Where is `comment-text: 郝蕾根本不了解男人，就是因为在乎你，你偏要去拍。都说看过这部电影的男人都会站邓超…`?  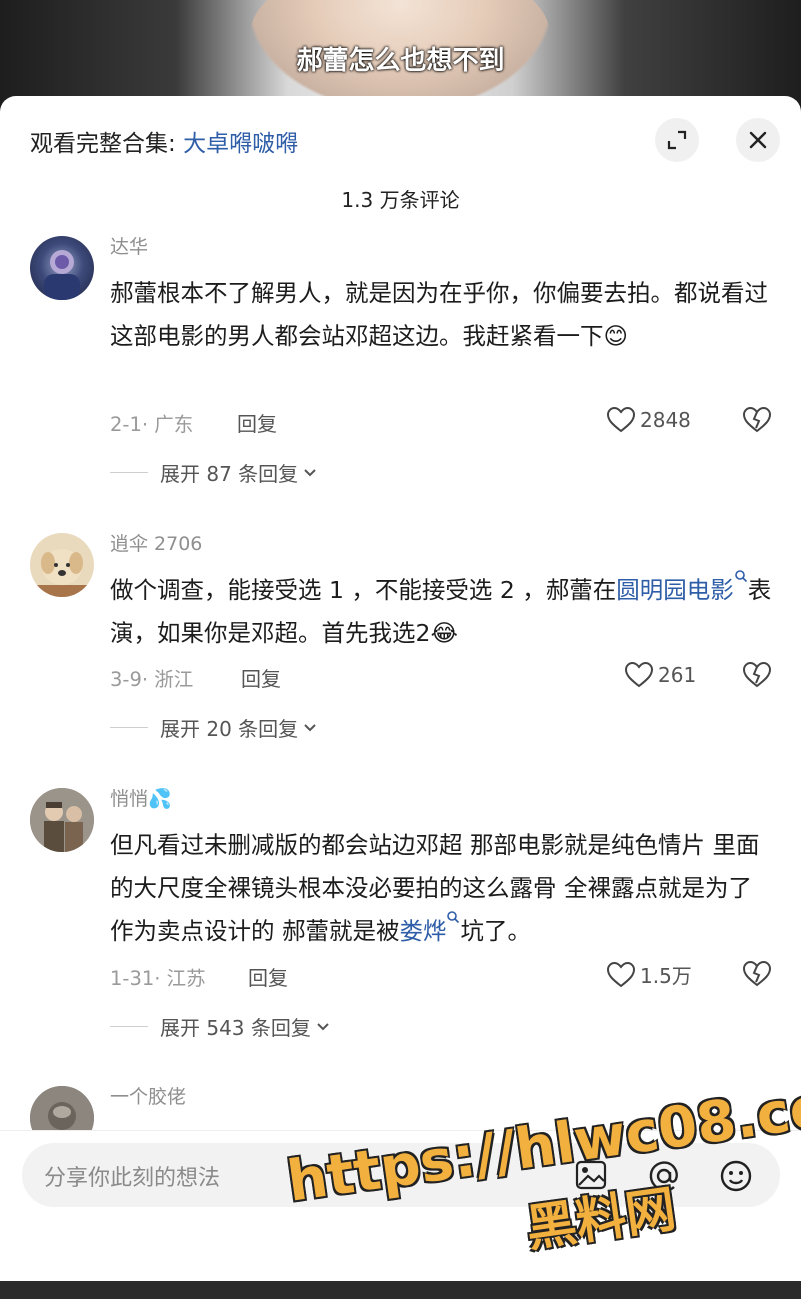
comment-text: 郝蕾根本不了解男人，就是因为在乎你，你偏要去拍。都说看过这部电影的男人都会站邓超… is located at coordinates (441, 315).